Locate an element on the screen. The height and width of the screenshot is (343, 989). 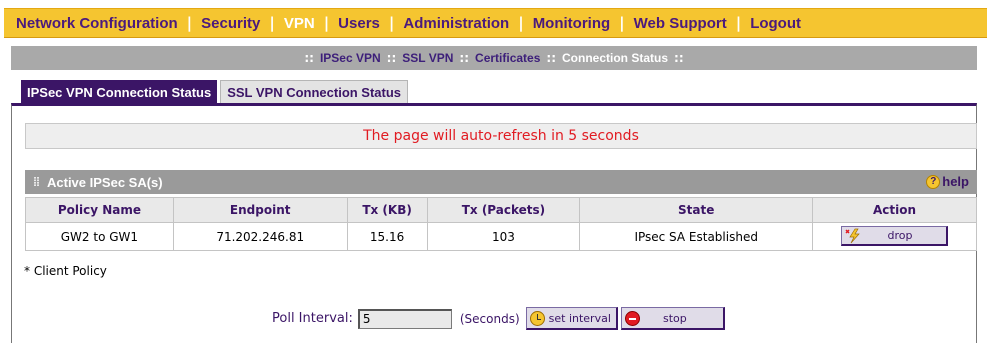
subnav-ssl-vpn: SSL VPN is located at coordinates (427, 58).